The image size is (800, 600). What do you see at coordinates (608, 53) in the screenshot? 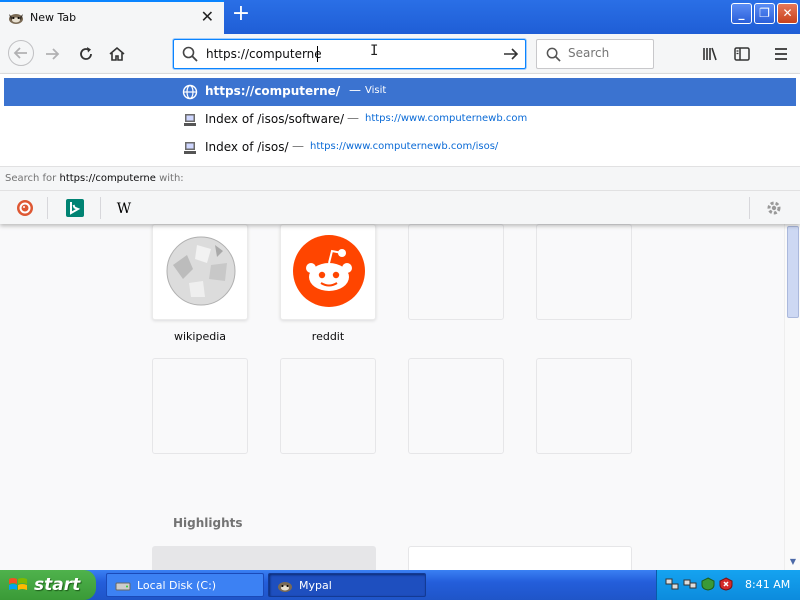
I see `search-input` at bounding box center [608, 53].